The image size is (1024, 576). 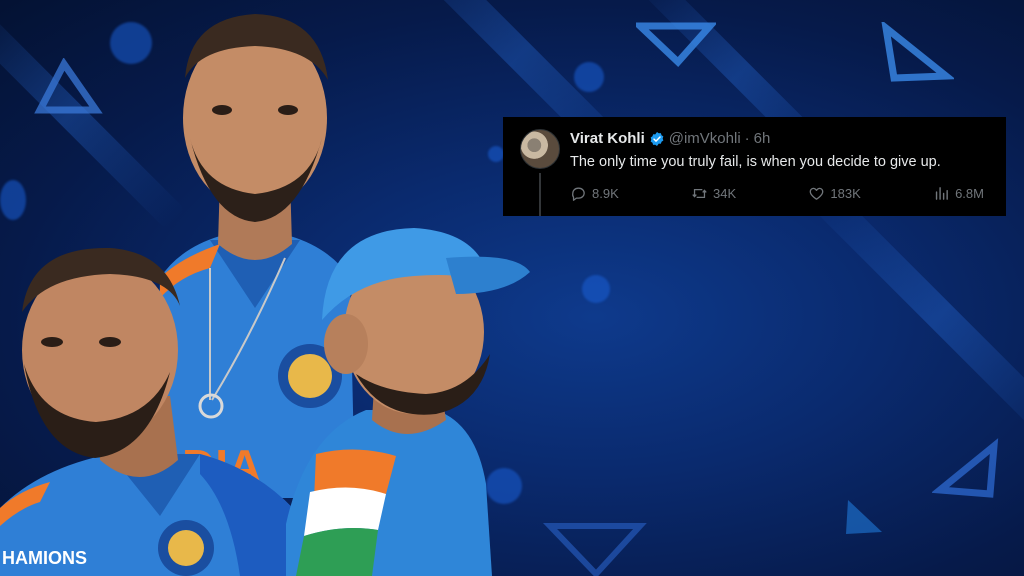 I want to click on repost-button: 34K, so click(x=713, y=193).